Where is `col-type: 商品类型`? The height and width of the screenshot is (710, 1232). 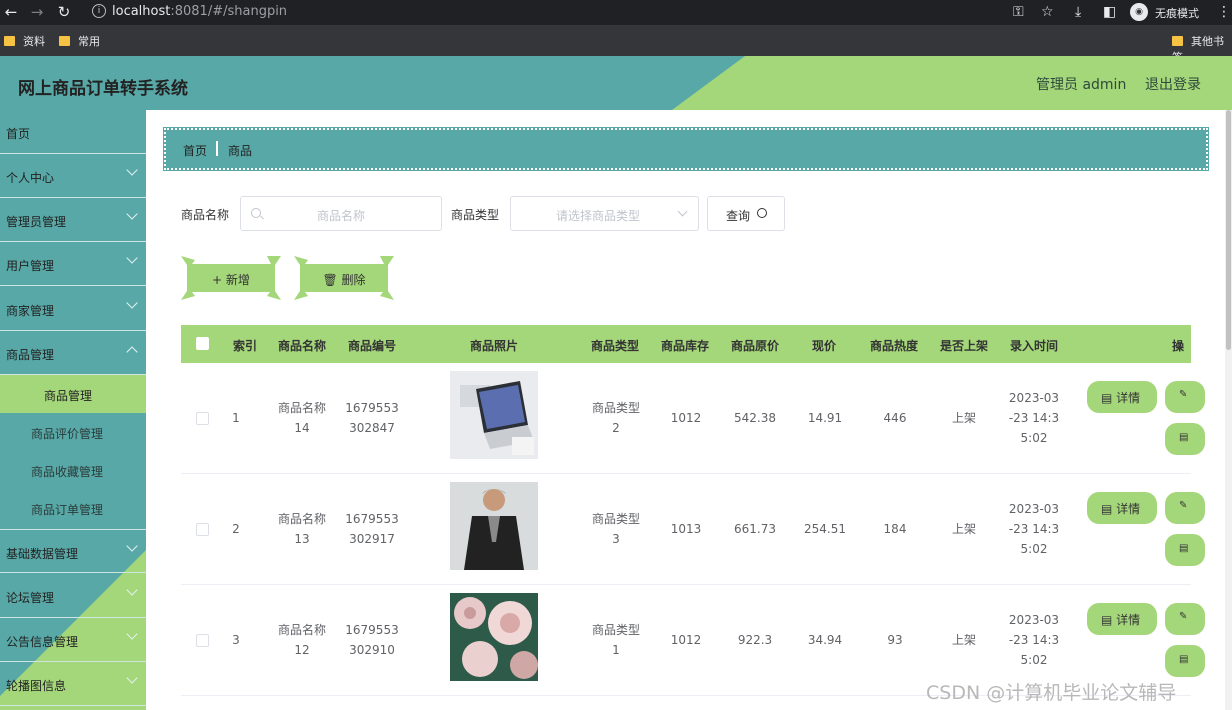
col-type: 商品类型 is located at coordinates (615, 346).